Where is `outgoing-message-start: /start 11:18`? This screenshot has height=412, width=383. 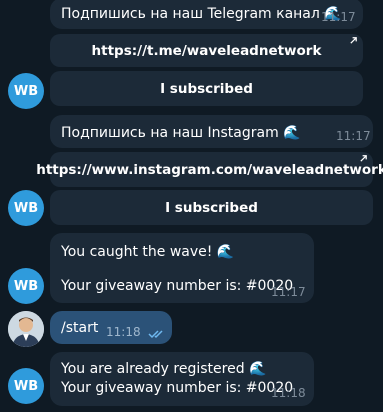 outgoing-message-start: /start 11:18 is located at coordinates (111, 327).